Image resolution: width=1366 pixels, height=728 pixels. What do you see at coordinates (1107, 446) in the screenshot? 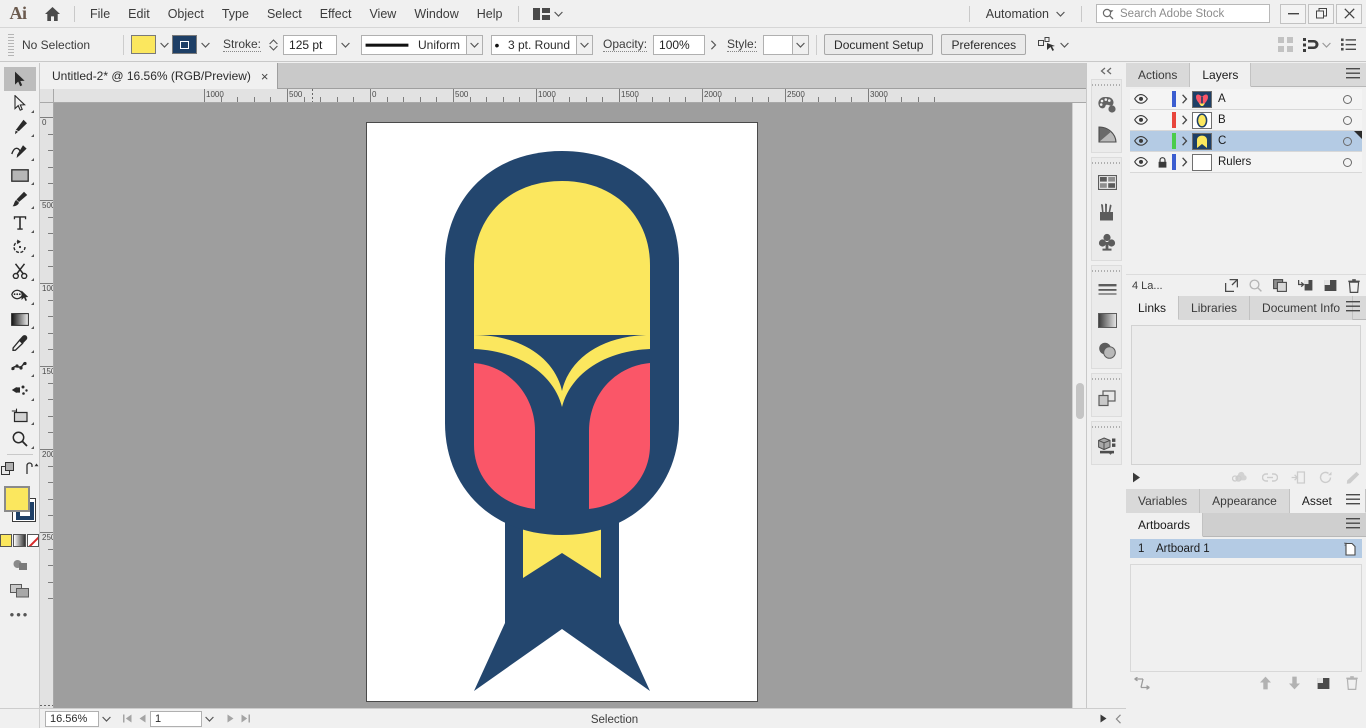
I see `3d-materials-icon` at bounding box center [1107, 446].